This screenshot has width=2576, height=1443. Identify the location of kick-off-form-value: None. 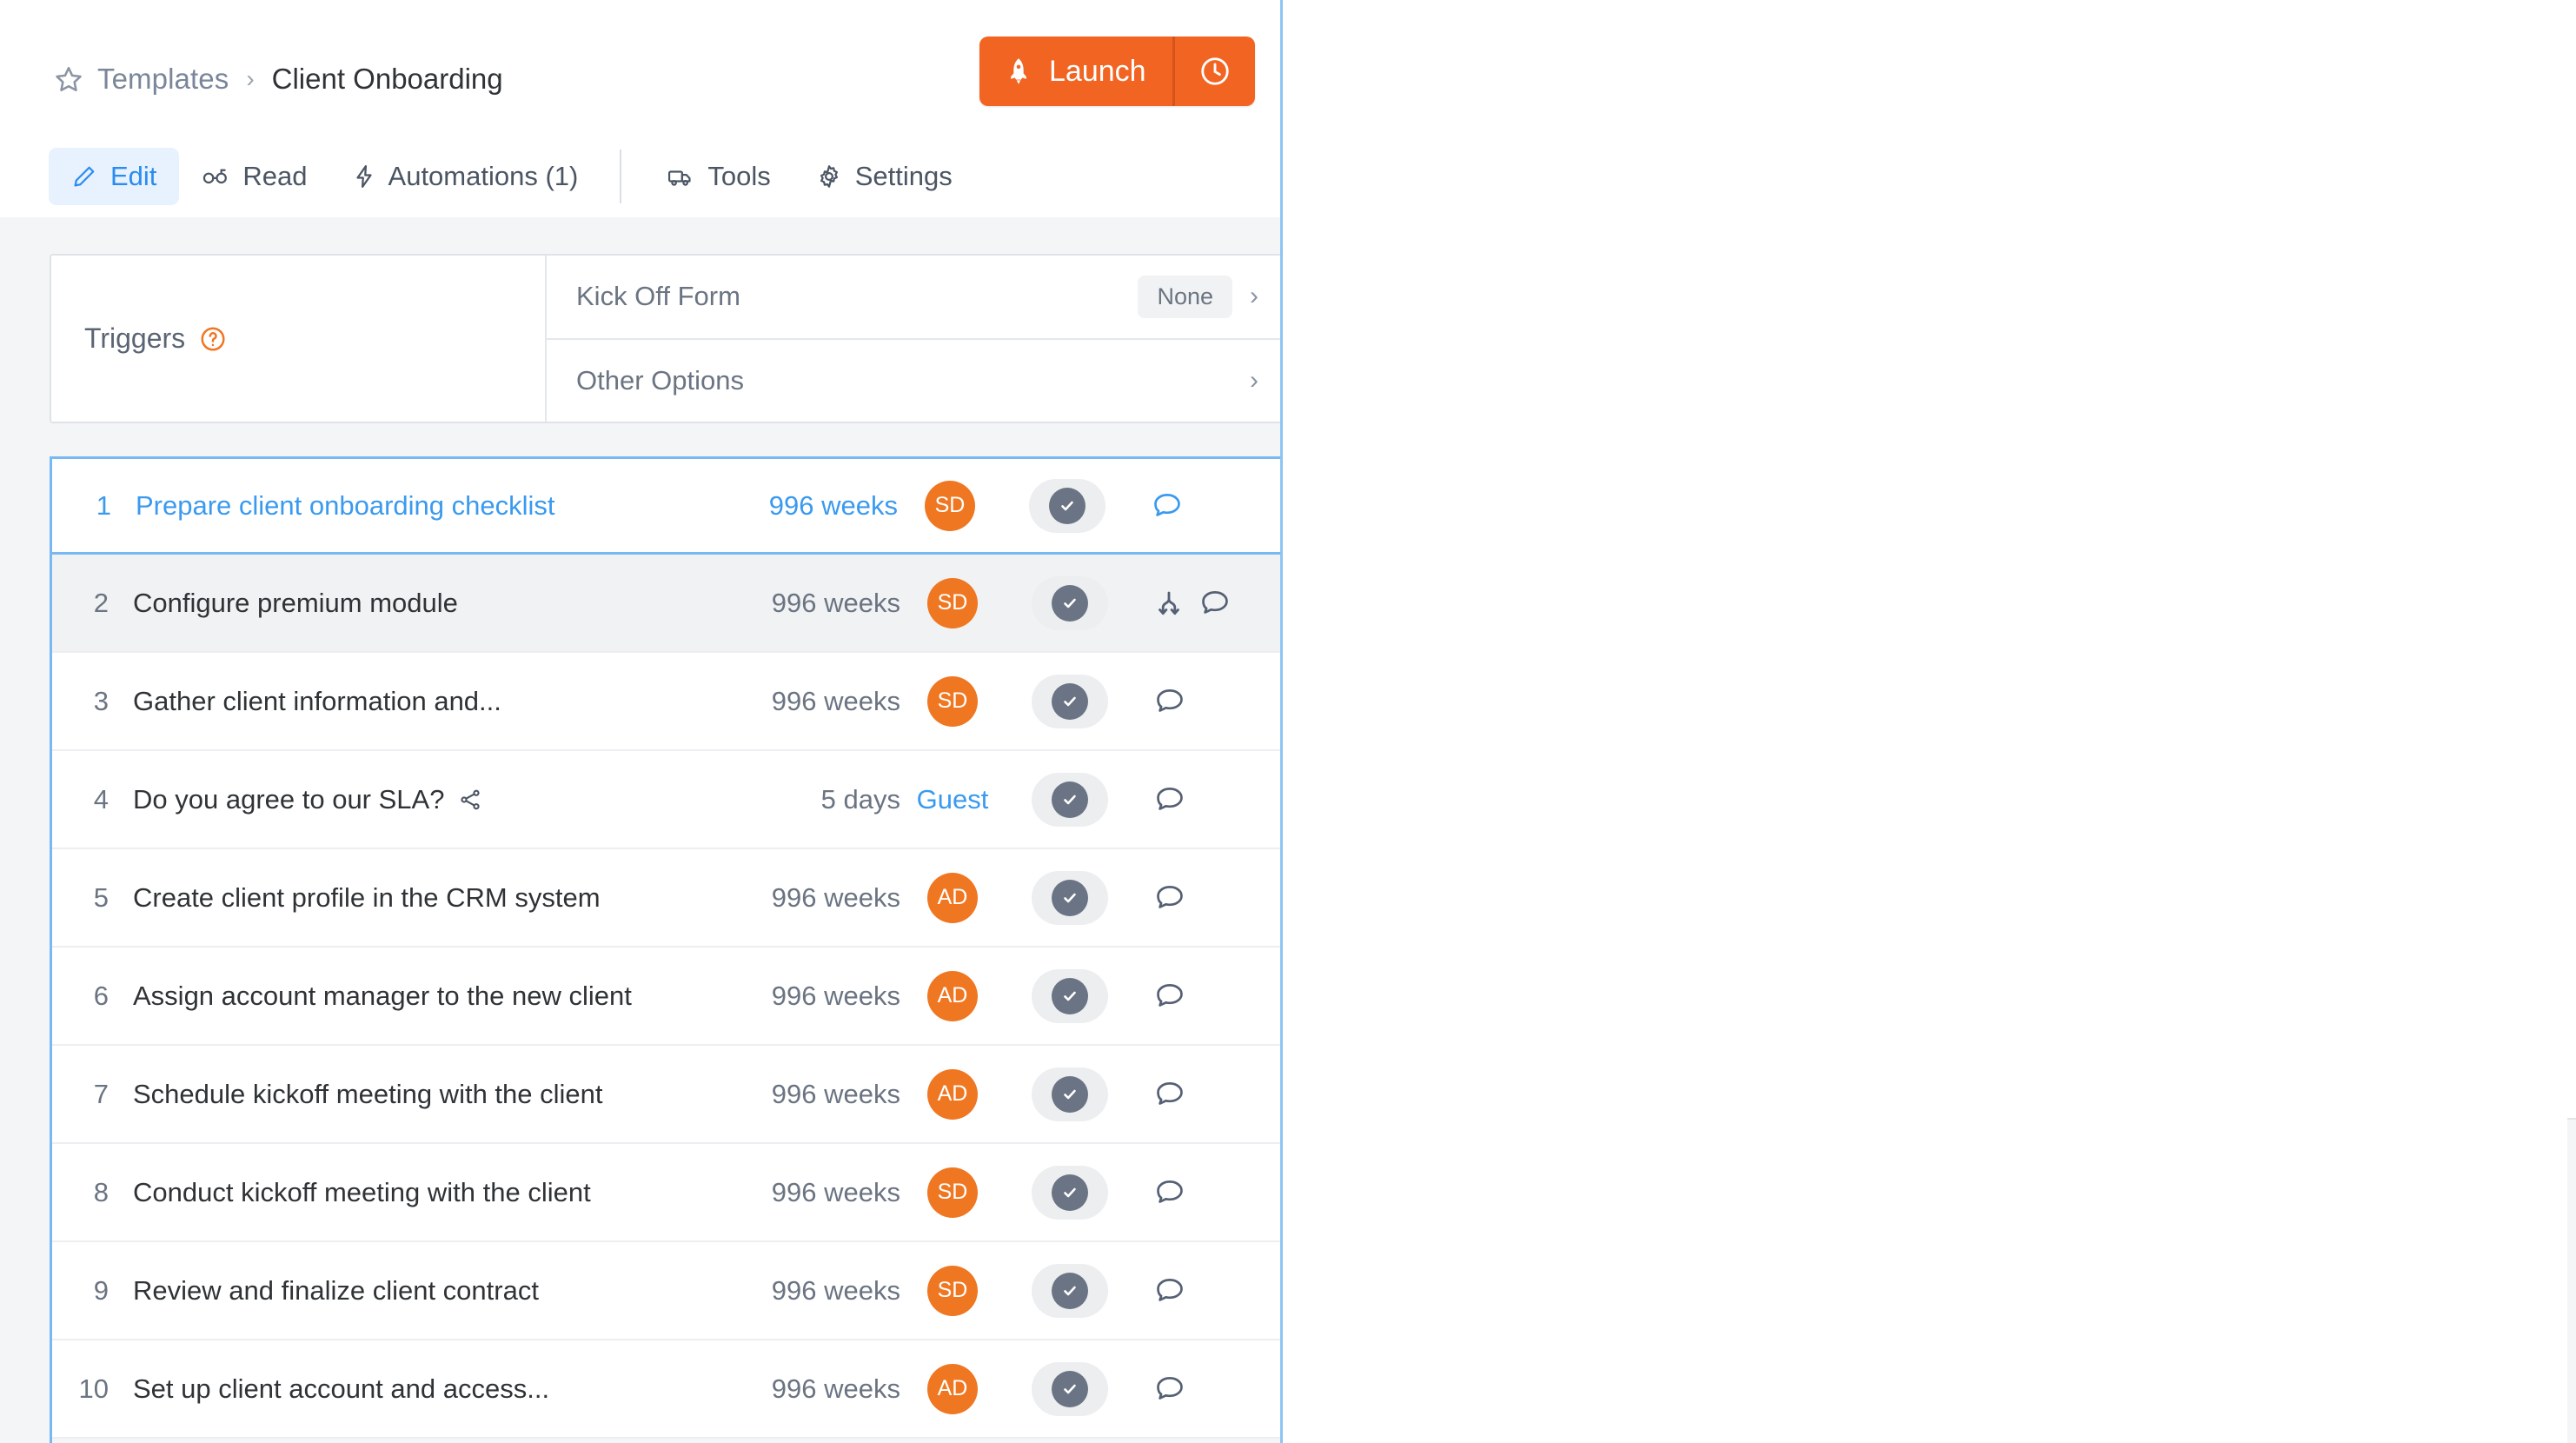
(1185, 296).